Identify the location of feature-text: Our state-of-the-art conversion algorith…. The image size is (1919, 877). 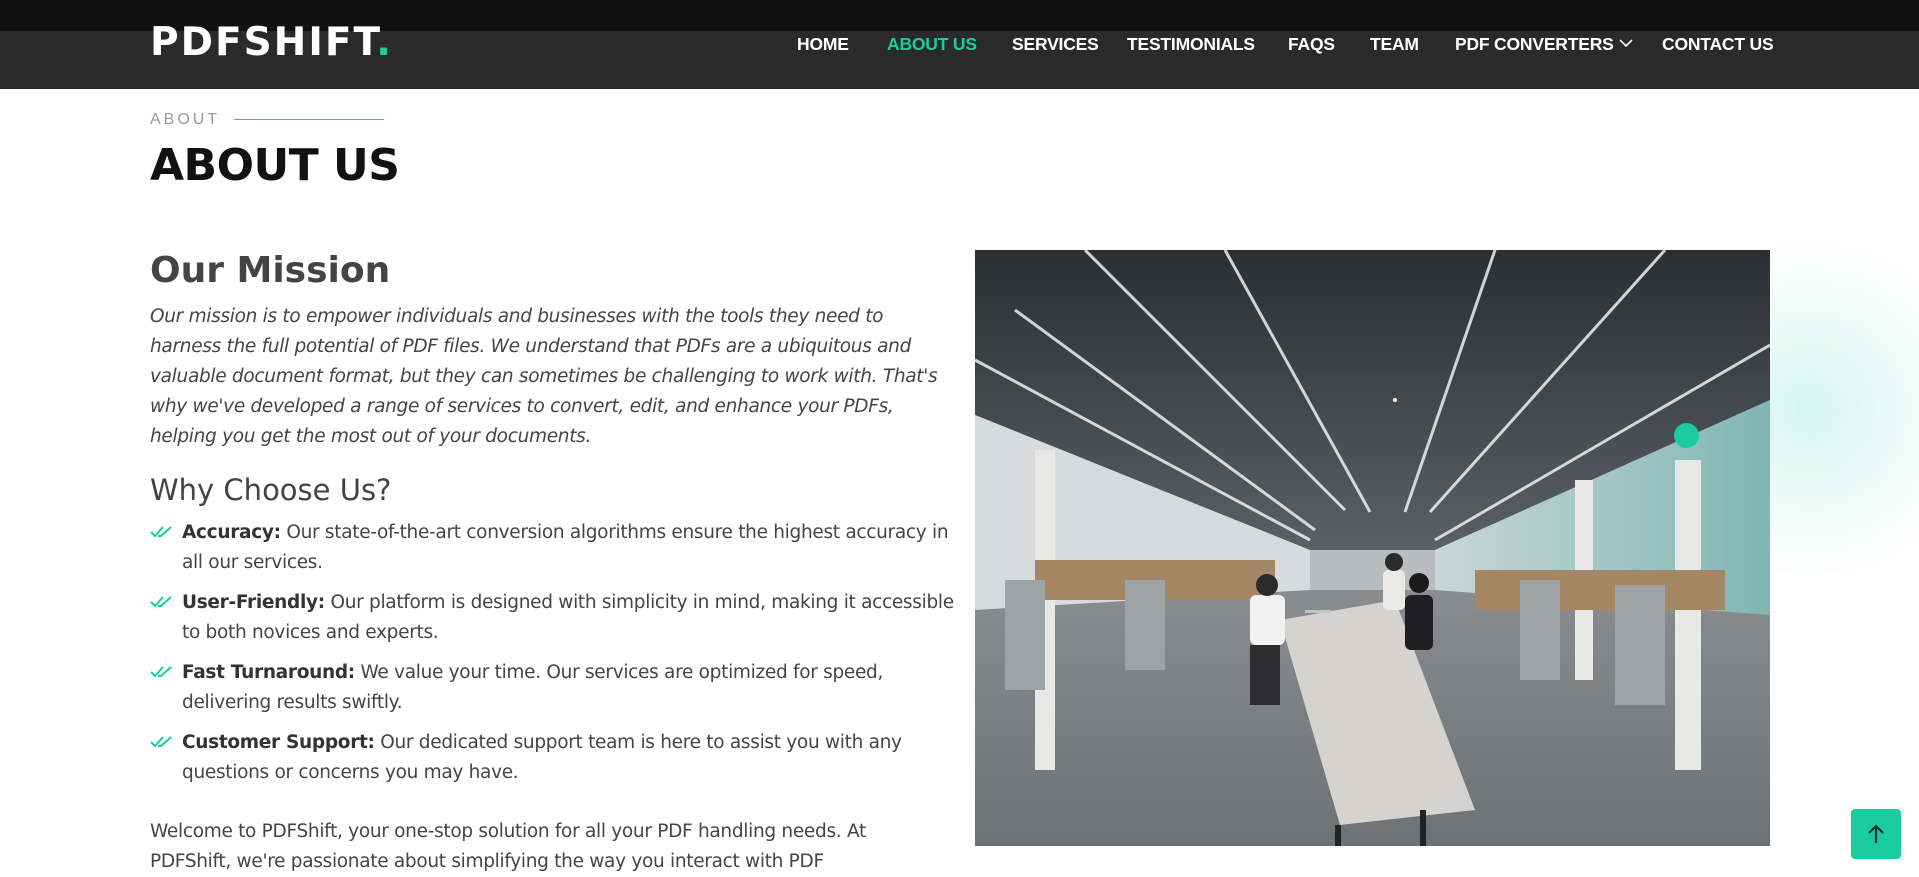
(565, 547).